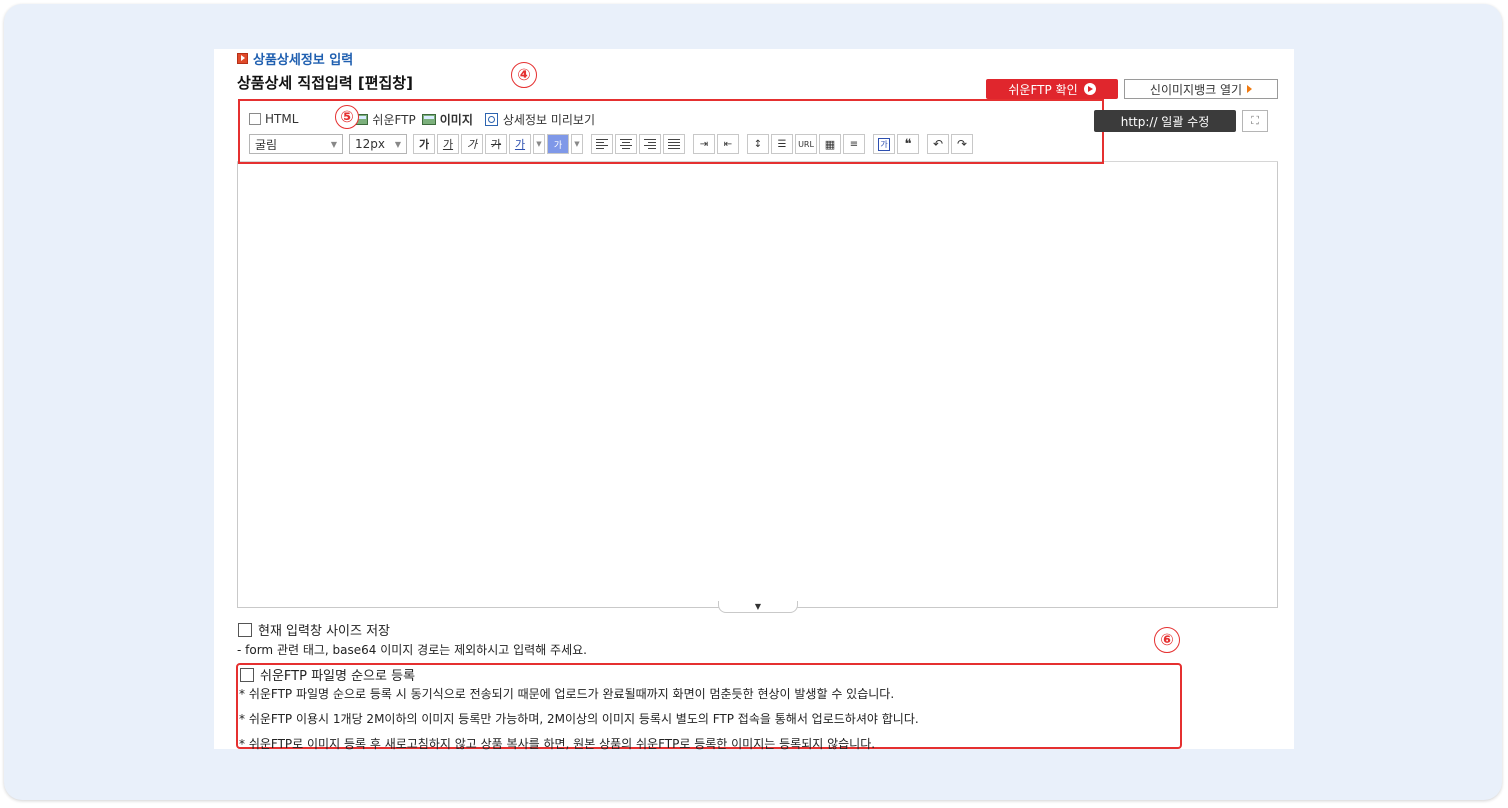  Describe the element at coordinates (303, 59) in the screenshot. I see `section-title-text: 상품상세정보 입력` at that location.